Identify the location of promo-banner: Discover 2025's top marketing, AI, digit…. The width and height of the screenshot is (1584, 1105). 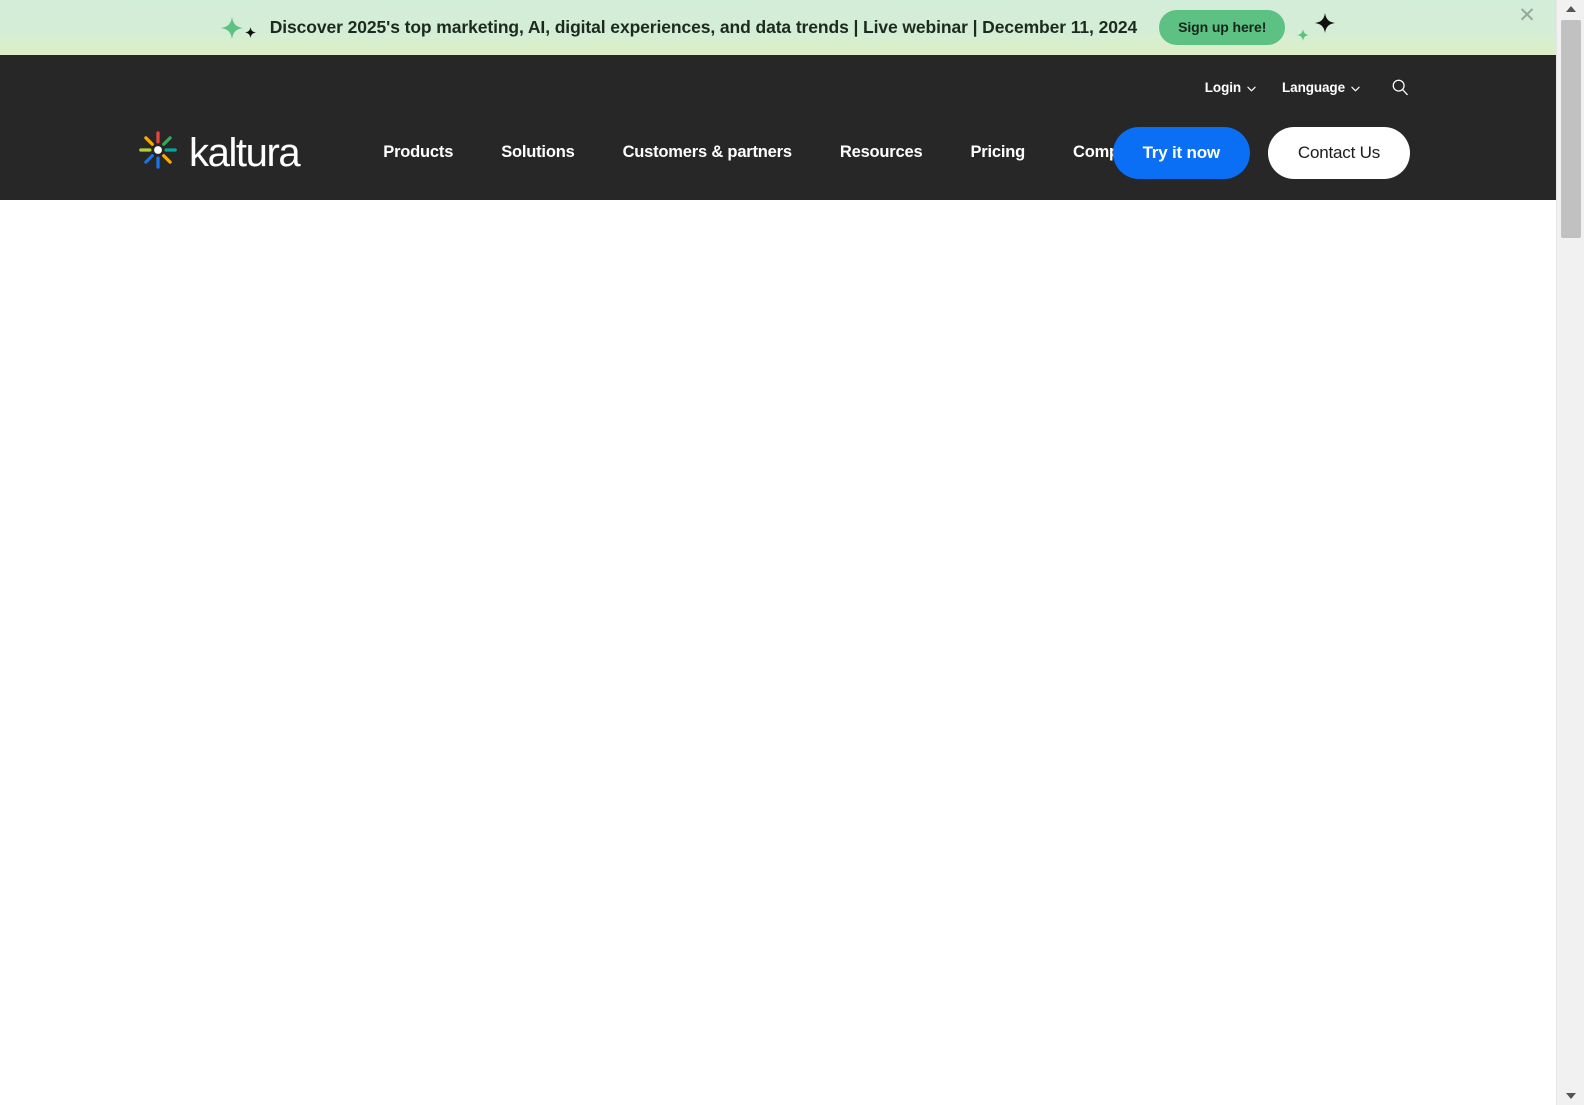
(778, 27).